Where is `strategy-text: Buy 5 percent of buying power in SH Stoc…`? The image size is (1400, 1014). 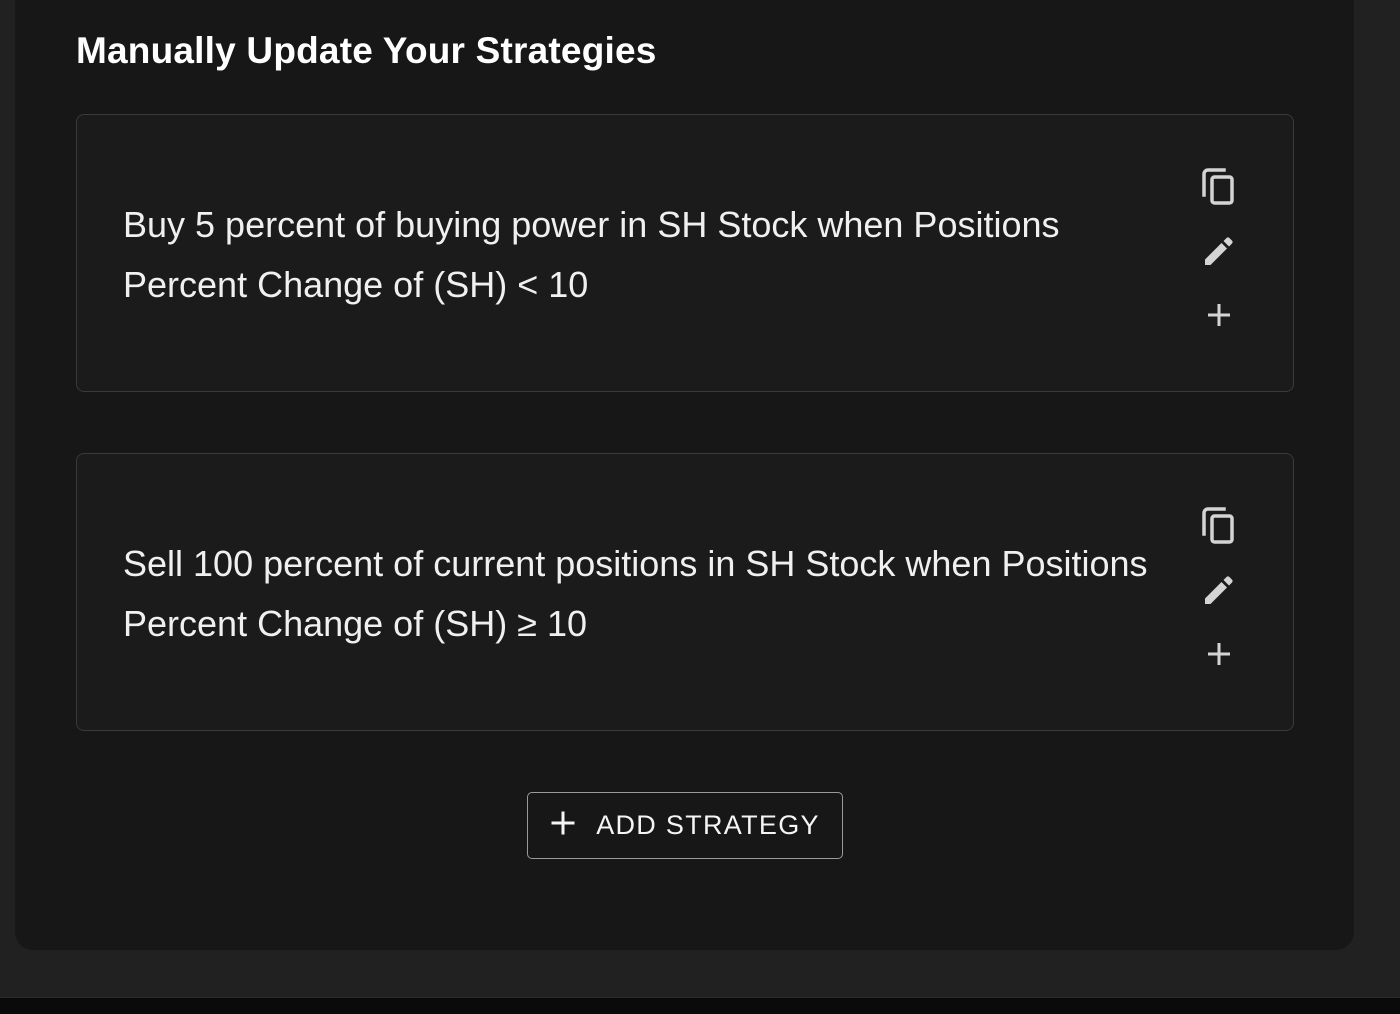
strategy-text: Buy 5 percent of buying power in SH Stoc… is located at coordinates (591, 254).